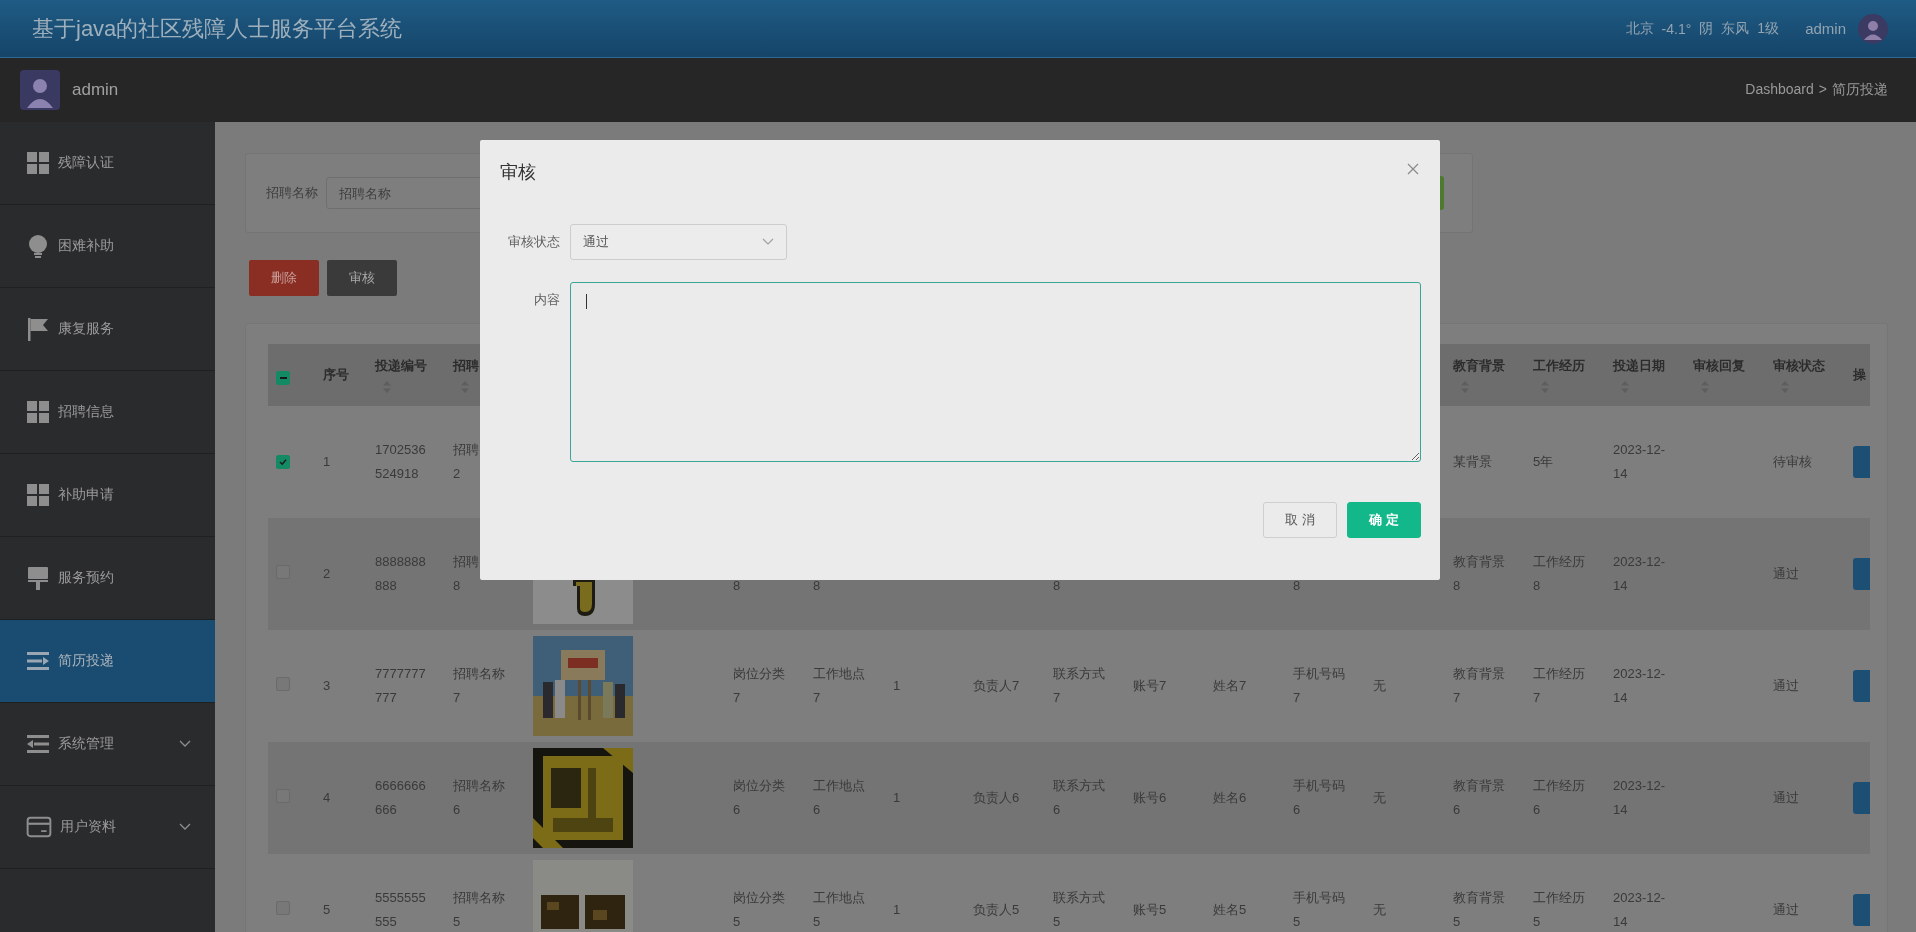 This screenshot has width=1916, height=932. What do you see at coordinates (38, 578) in the screenshot?
I see `paintbrush-icon` at bounding box center [38, 578].